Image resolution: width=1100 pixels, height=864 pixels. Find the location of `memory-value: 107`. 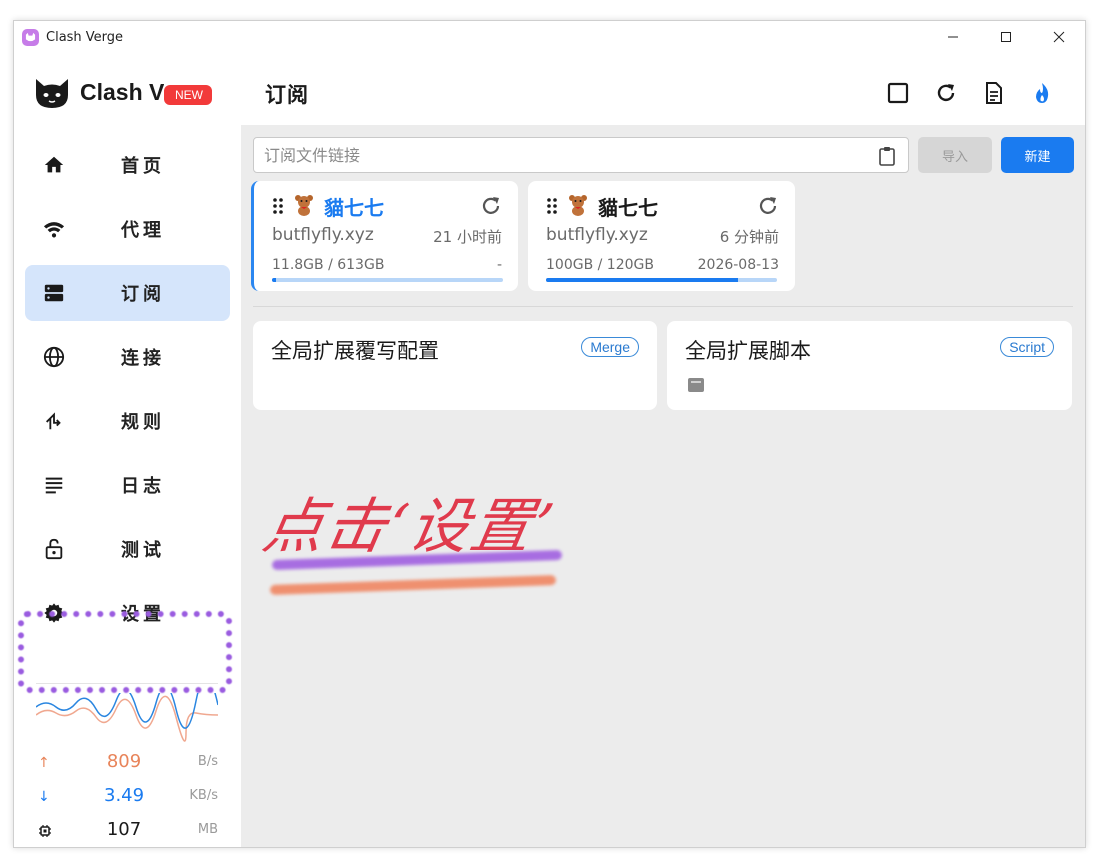

memory-value: 107 is located at coordinates (124, 829).